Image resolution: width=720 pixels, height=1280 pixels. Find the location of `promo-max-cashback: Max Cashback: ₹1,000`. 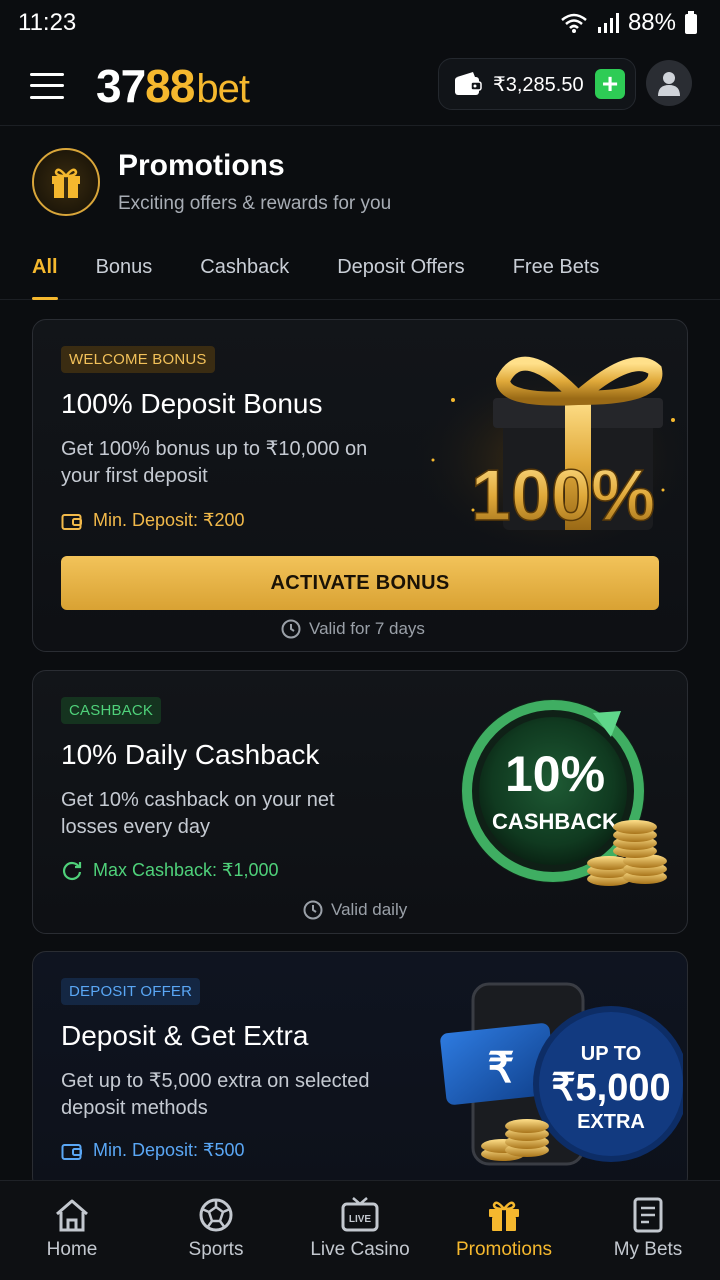

promo-max-cashback: Max Cashback: ₹1,000 is located at coordinates (170, 870).